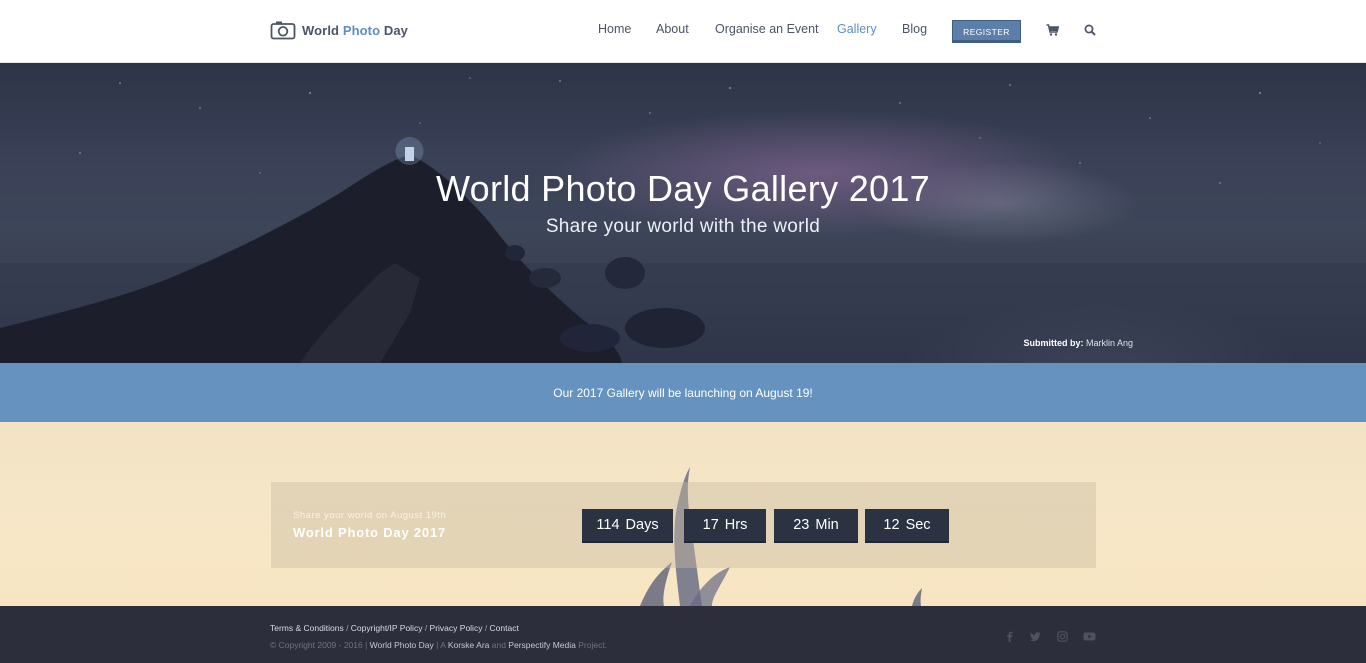 The image size is (1366, 663). What do you see at coordinates (1052, 30) in the screenshot?
I see `cart-icon` at bounding box center [1052, 30].